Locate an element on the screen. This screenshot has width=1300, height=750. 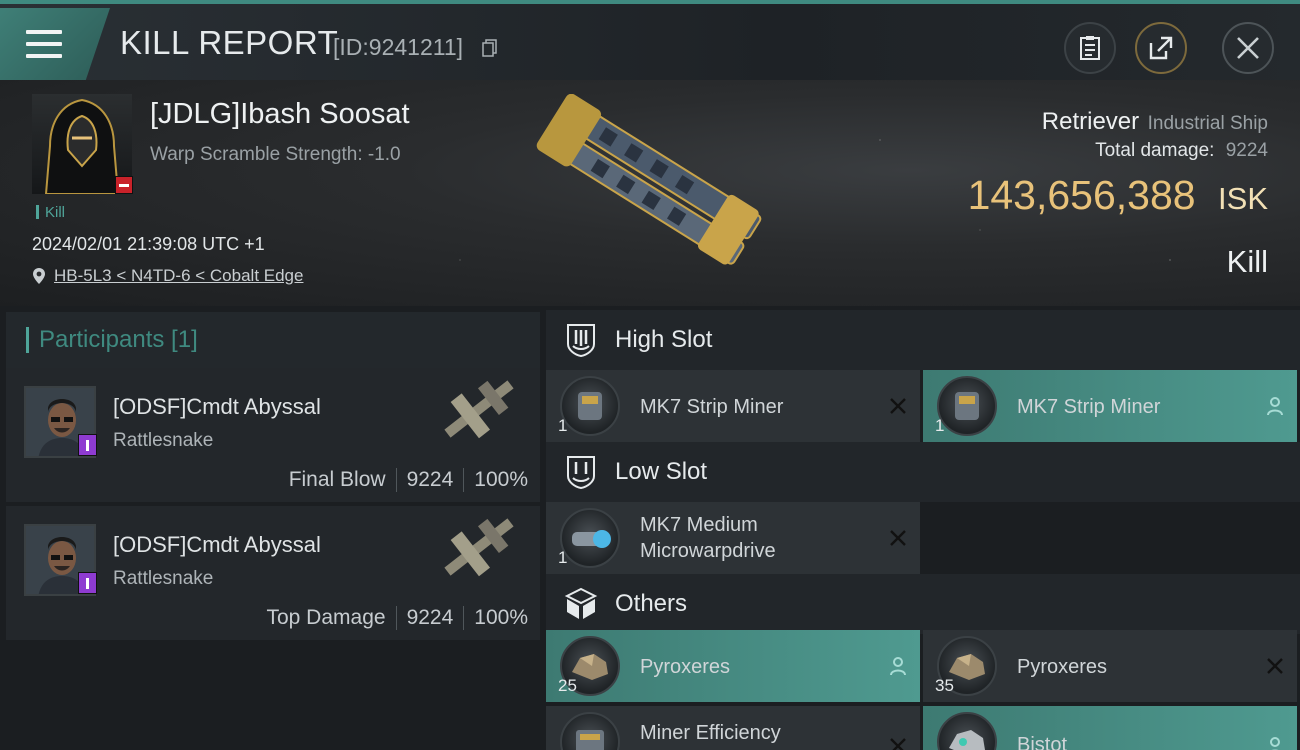
item-quantity: 25 is located at coordinates (567, 685).